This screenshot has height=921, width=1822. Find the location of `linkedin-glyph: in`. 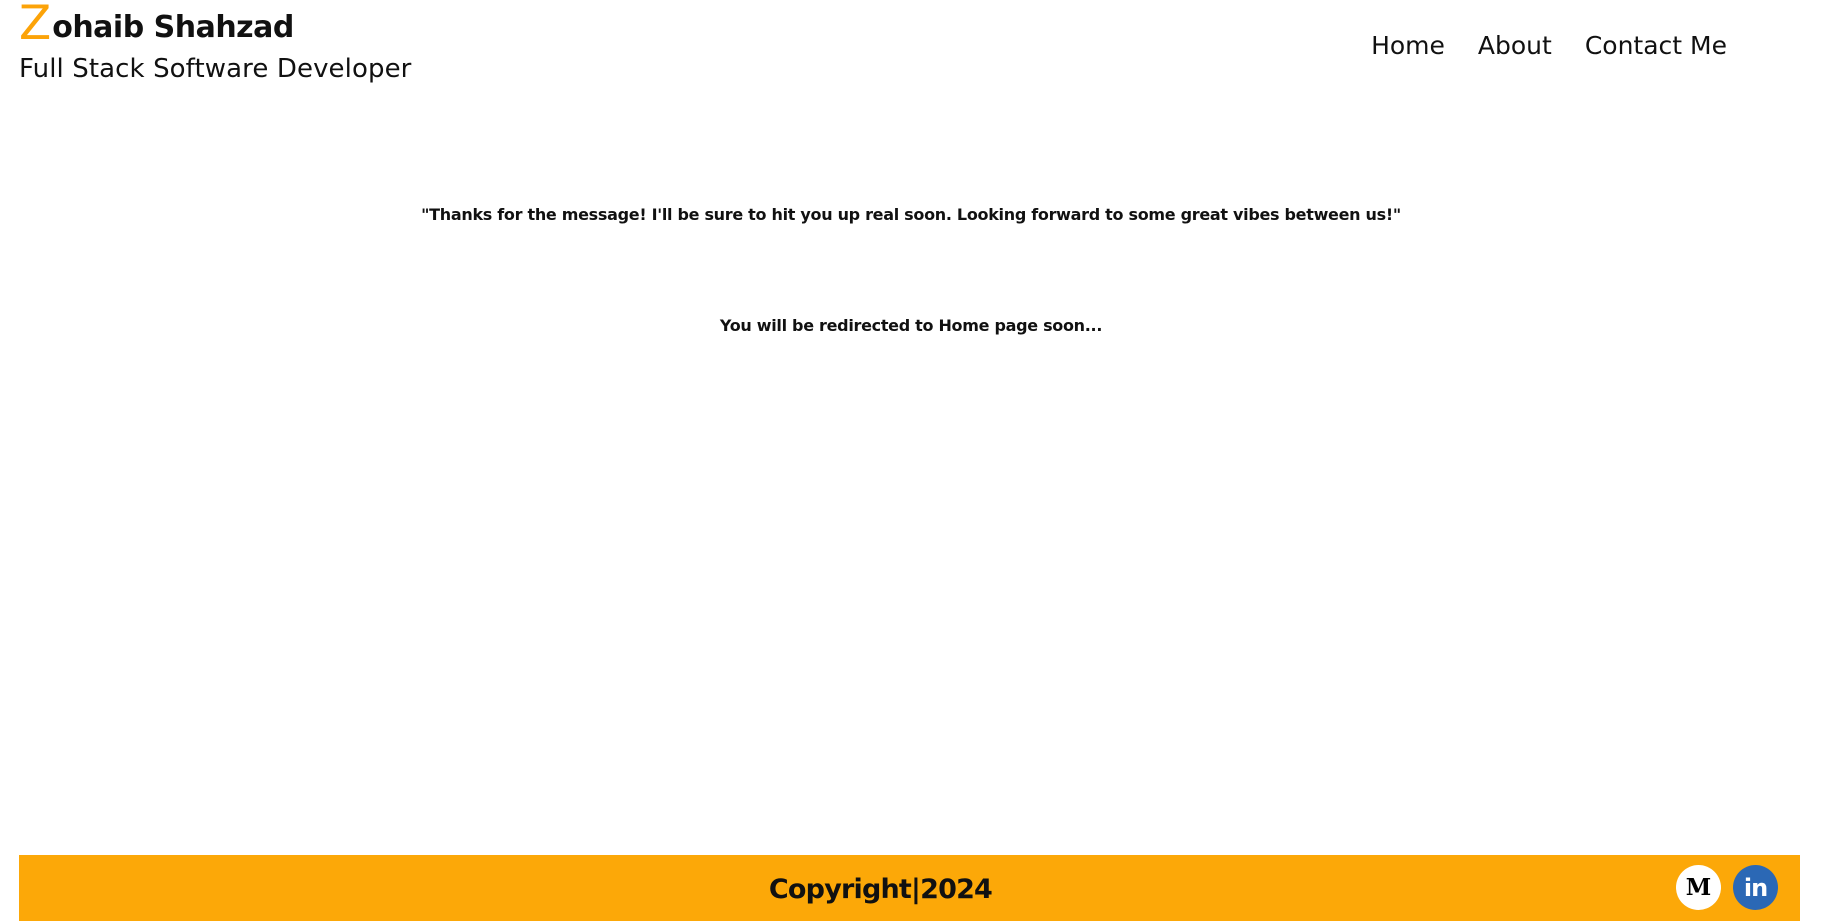

linkedin-glyph: in is located at coordinates (1755, 887).